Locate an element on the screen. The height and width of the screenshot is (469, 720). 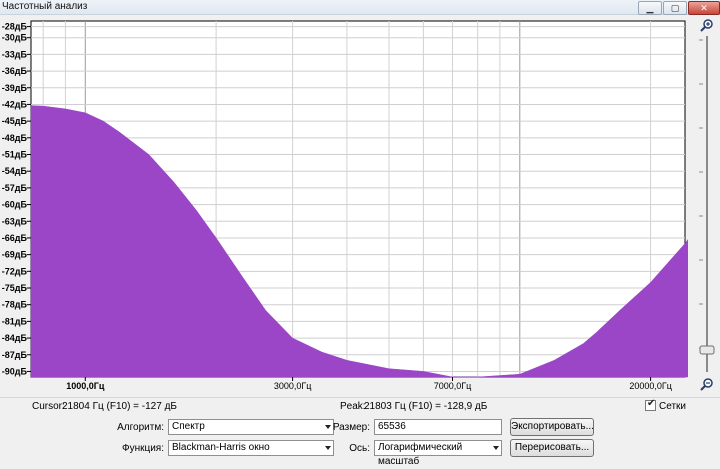
axis-value: Логарифмический масштаб is located at coordinates (420, 454).